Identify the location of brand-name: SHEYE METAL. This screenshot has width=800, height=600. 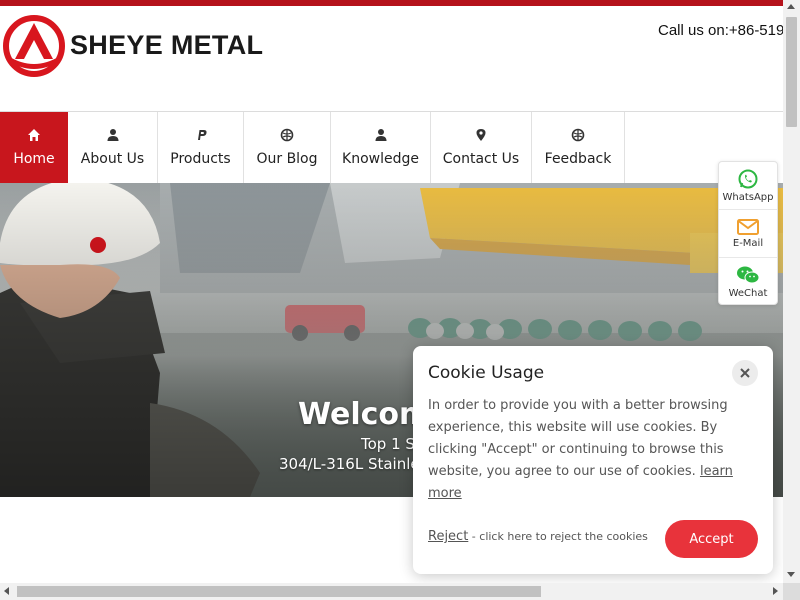
(166, 45).